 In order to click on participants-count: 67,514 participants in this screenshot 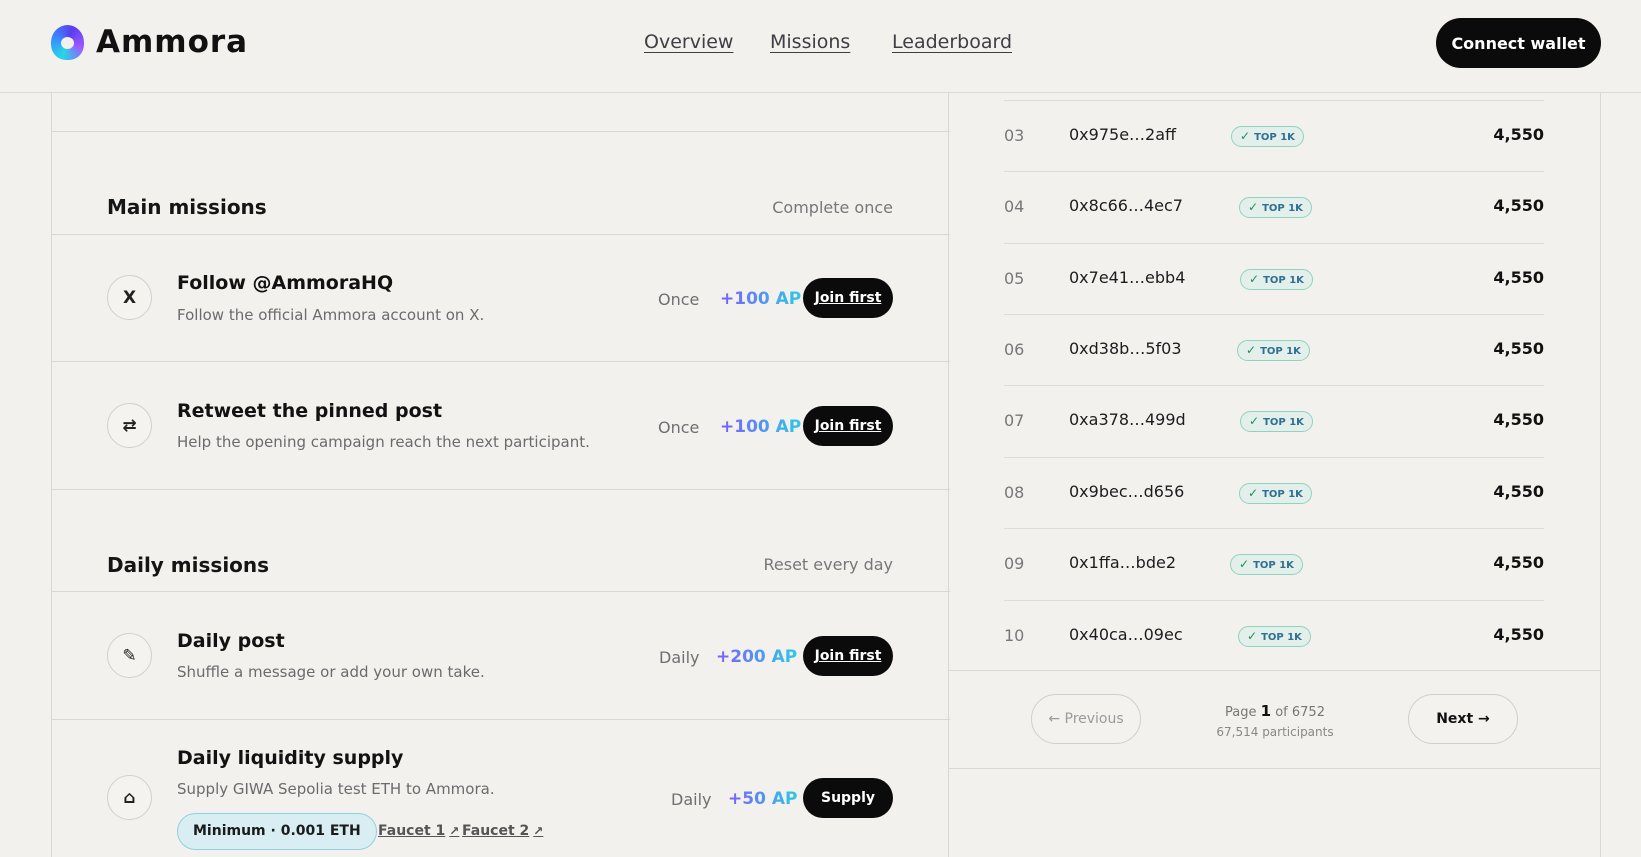, I will do `click(1275, 732)`.